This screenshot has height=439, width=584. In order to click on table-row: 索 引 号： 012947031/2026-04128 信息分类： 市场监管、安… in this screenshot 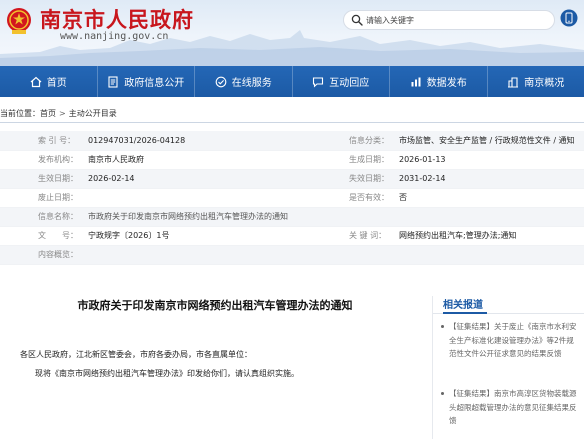, I will do `click(292, 141)`.